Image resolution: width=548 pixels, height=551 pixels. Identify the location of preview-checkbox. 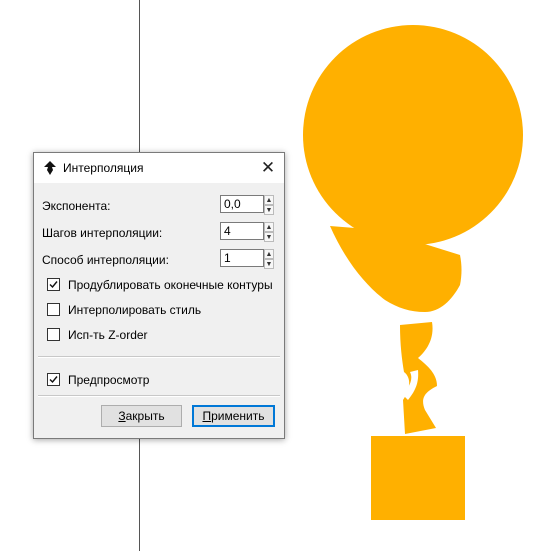
(53, 379).